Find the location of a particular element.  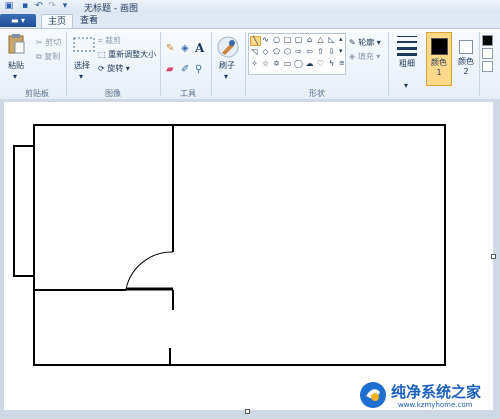

app-menu-icon: ▣ is located at coordinates (9, 6).